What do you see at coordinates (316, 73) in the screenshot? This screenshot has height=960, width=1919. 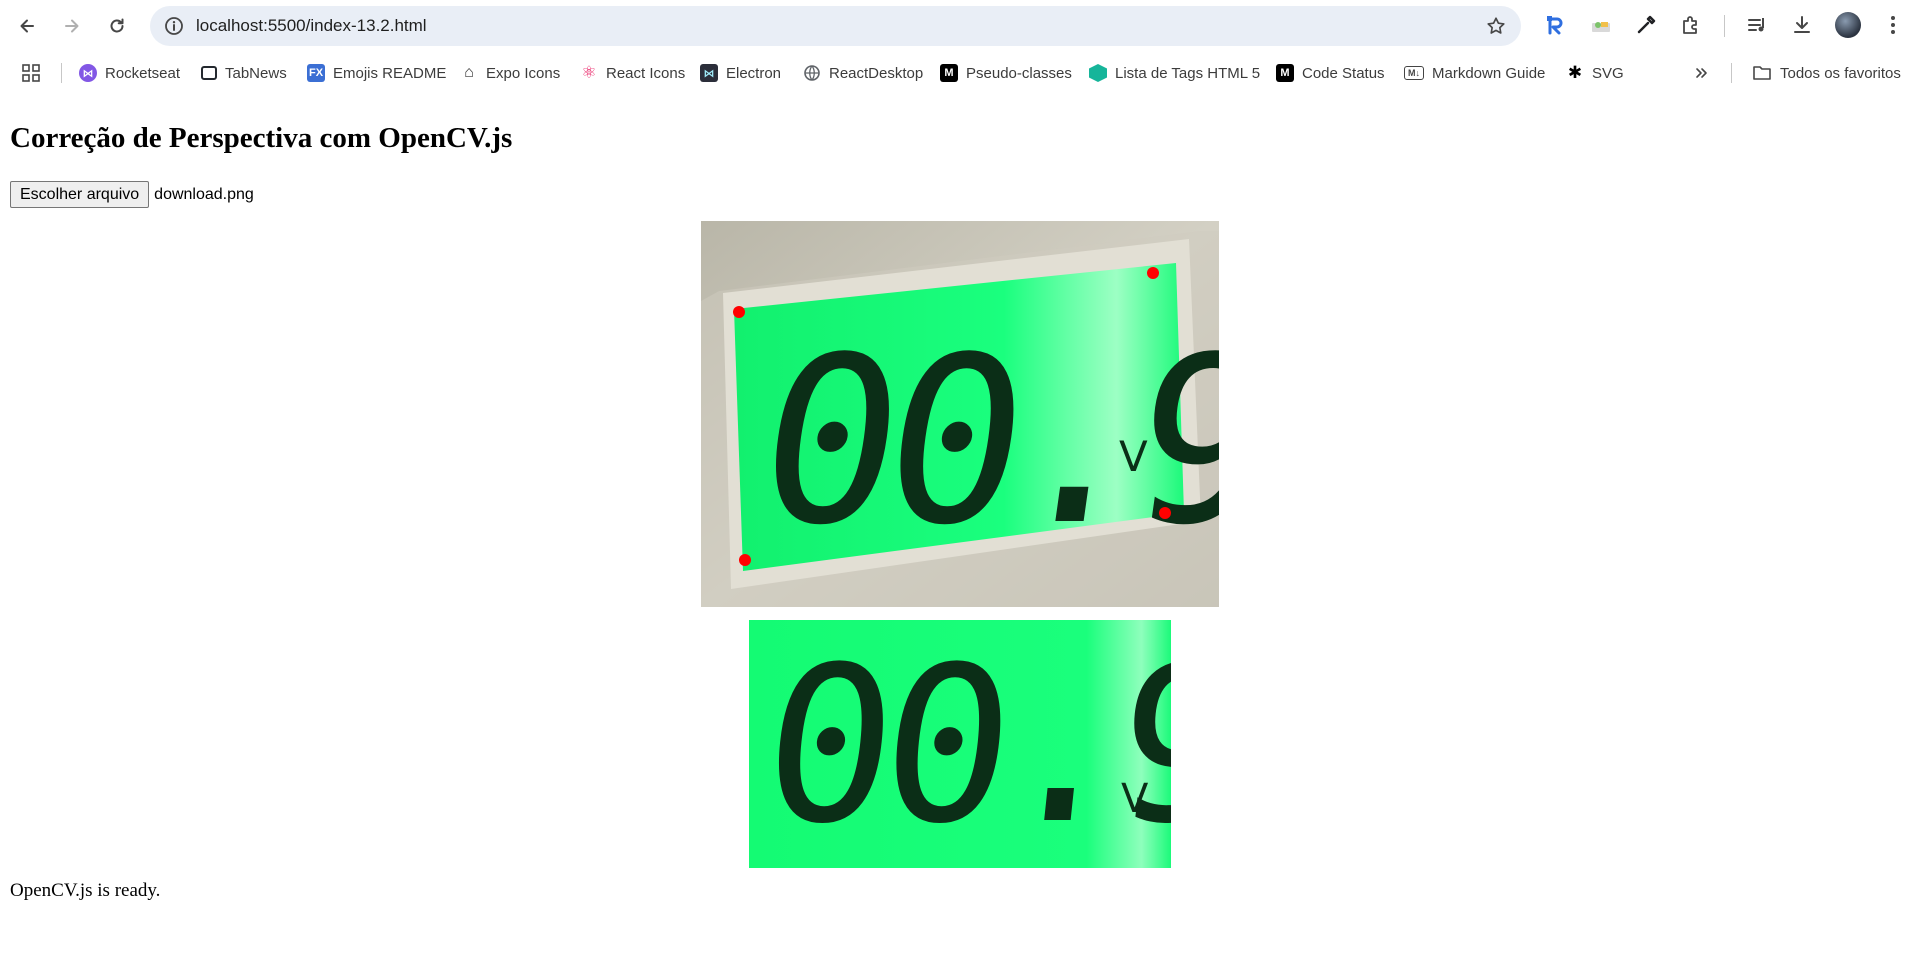 I see `fx-icon: FX` at bounding box center [316, 73].